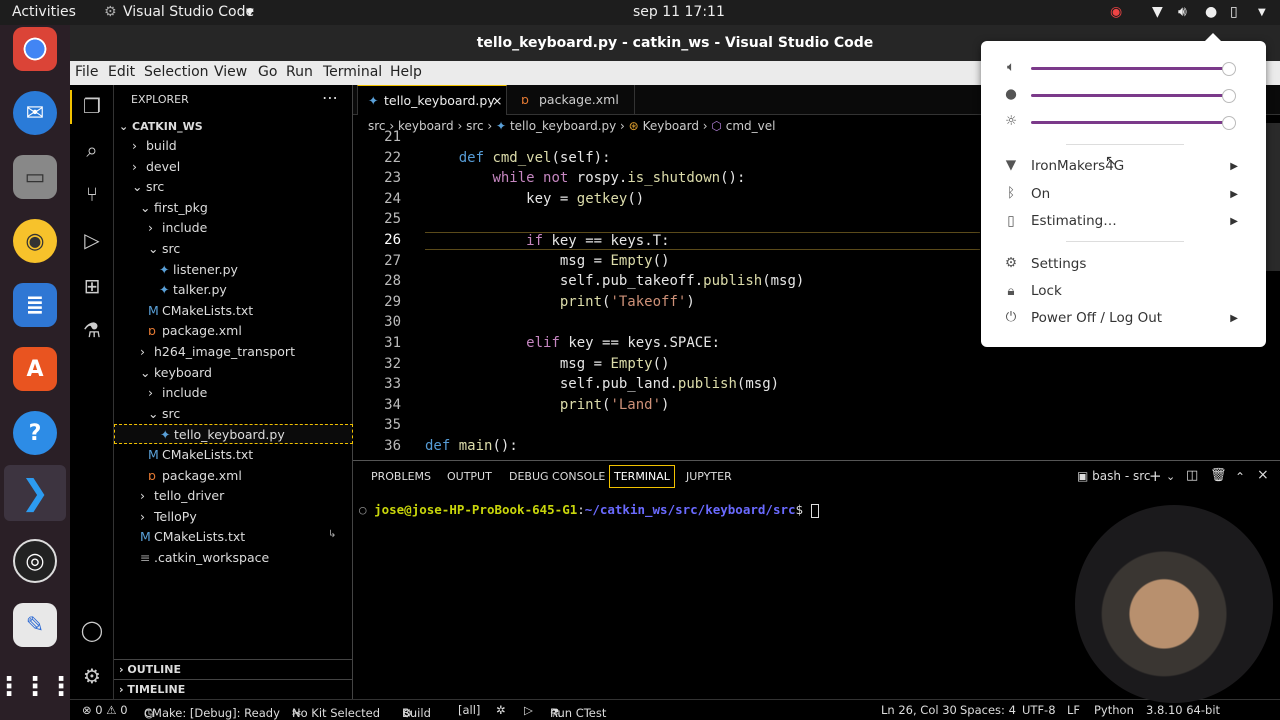 Image resolution: width=1280 pixels, height=720 pixels. I want to click on search-icon: ⌕, so click(92, 150).